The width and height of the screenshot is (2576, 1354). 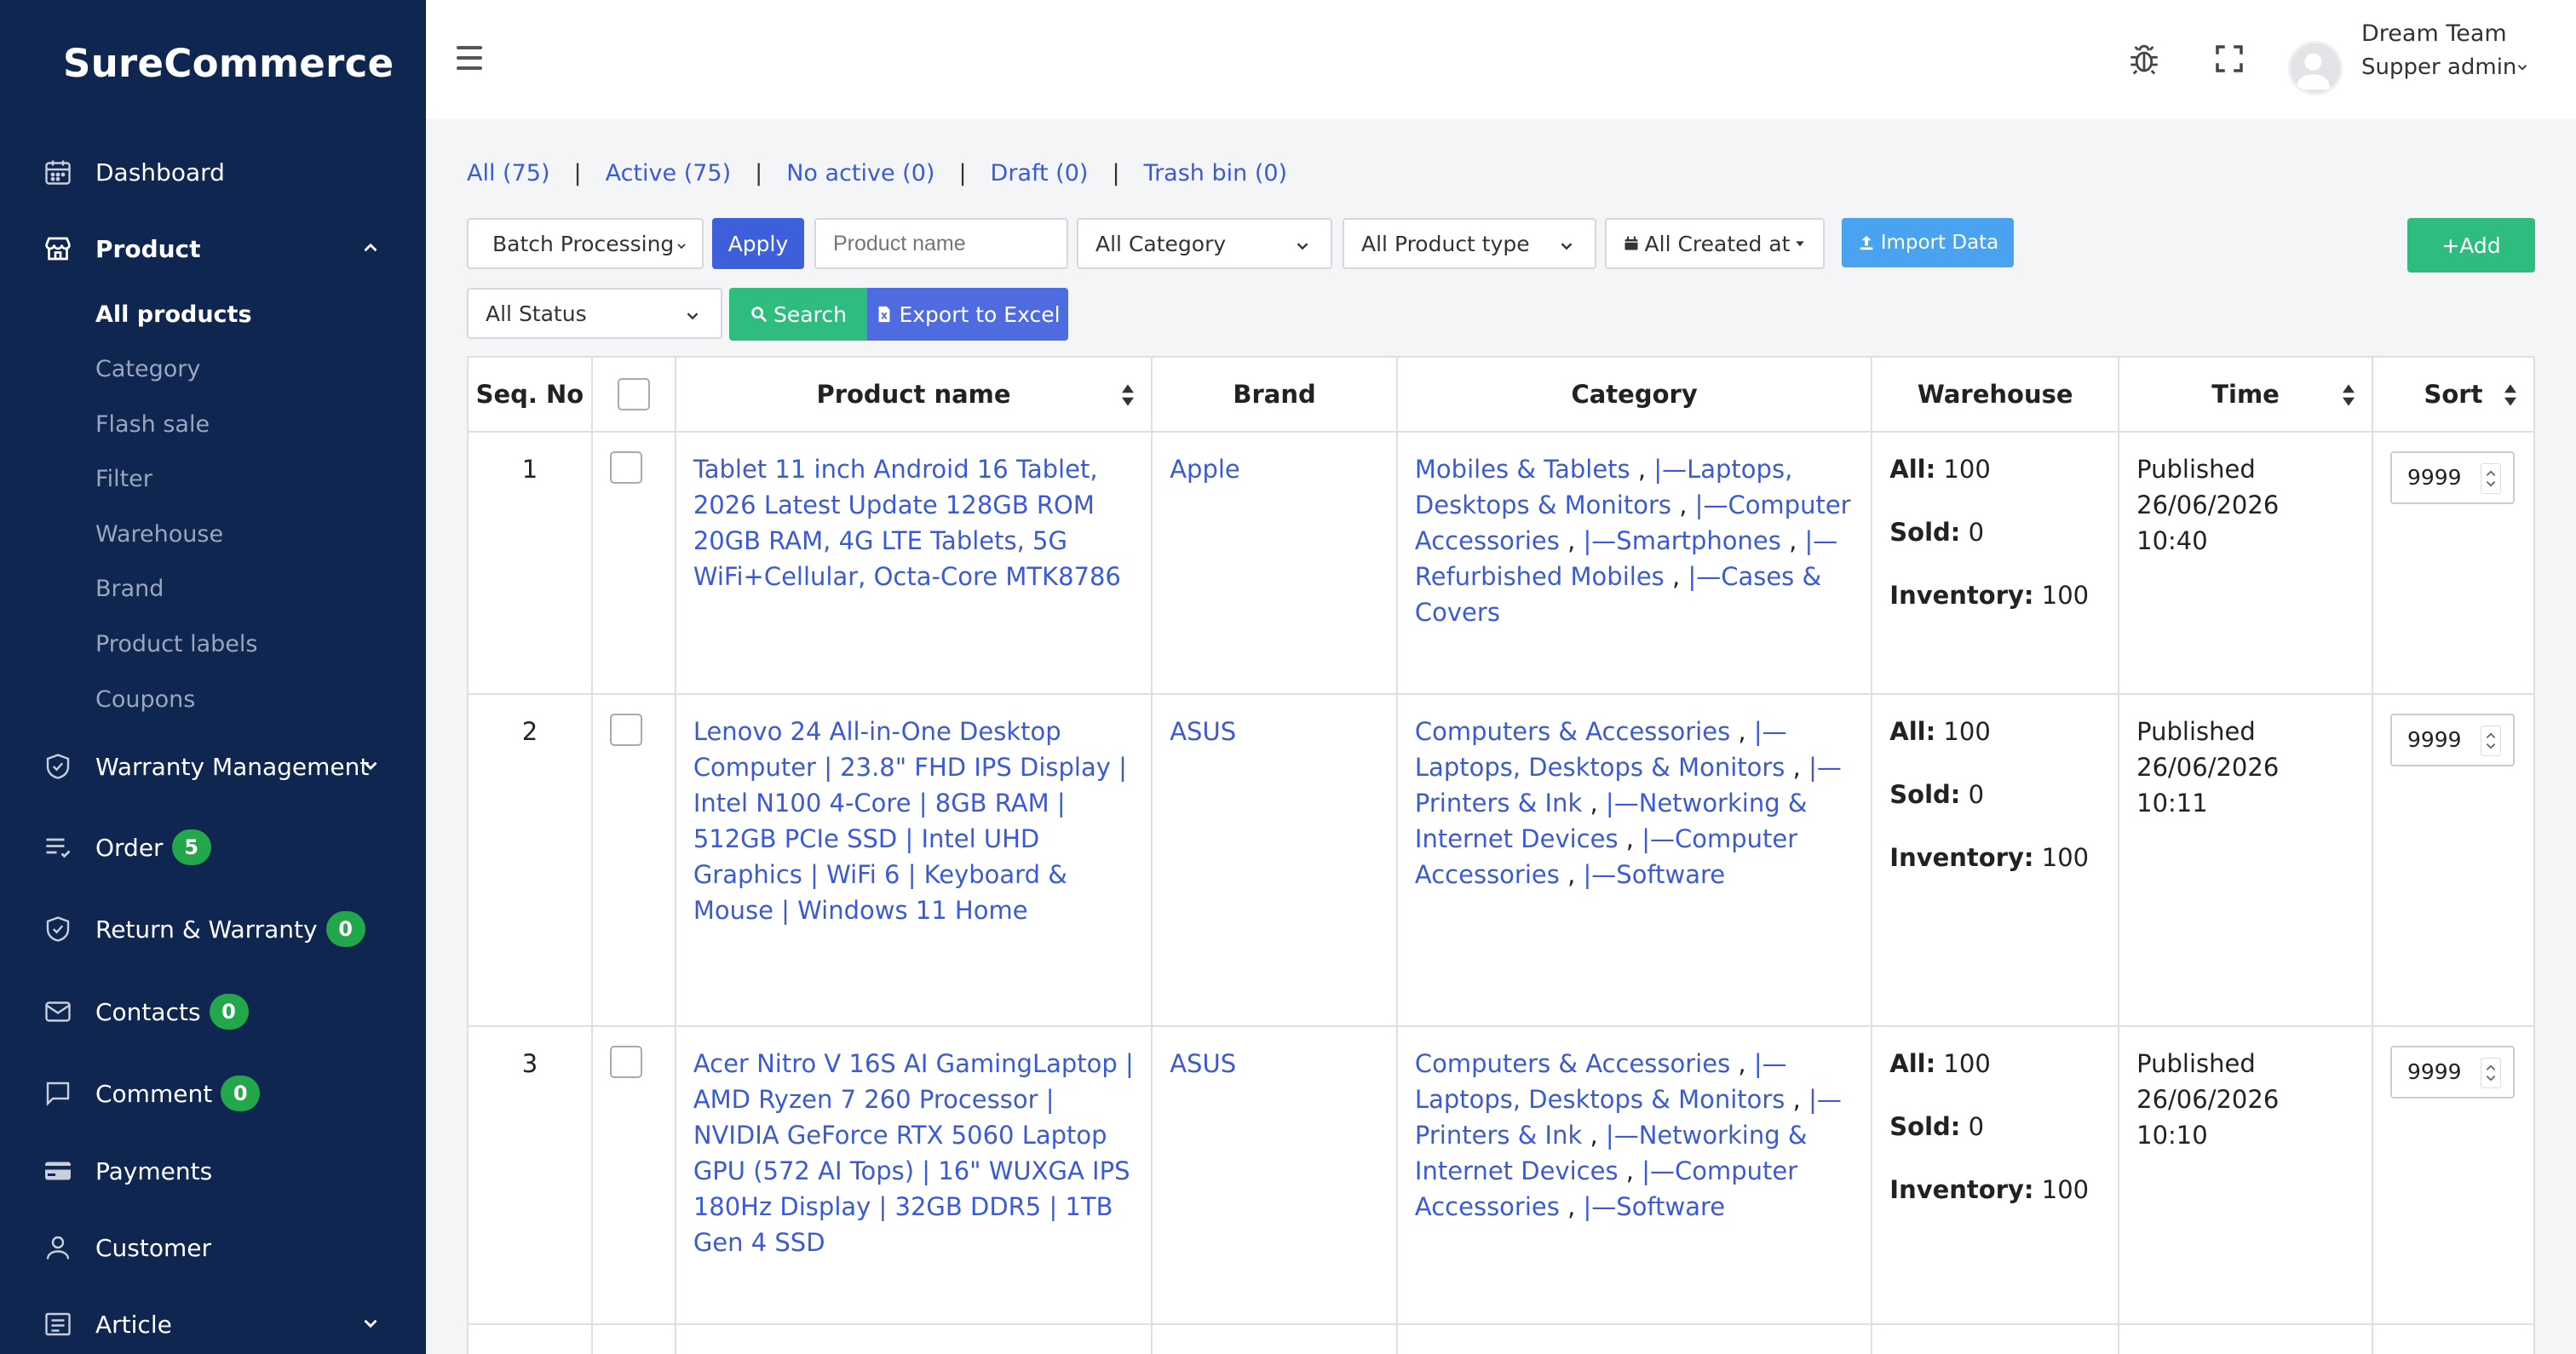 I want to click on sidebar-item-warranty-management: Warranty Management, so click(x=213, y=766).